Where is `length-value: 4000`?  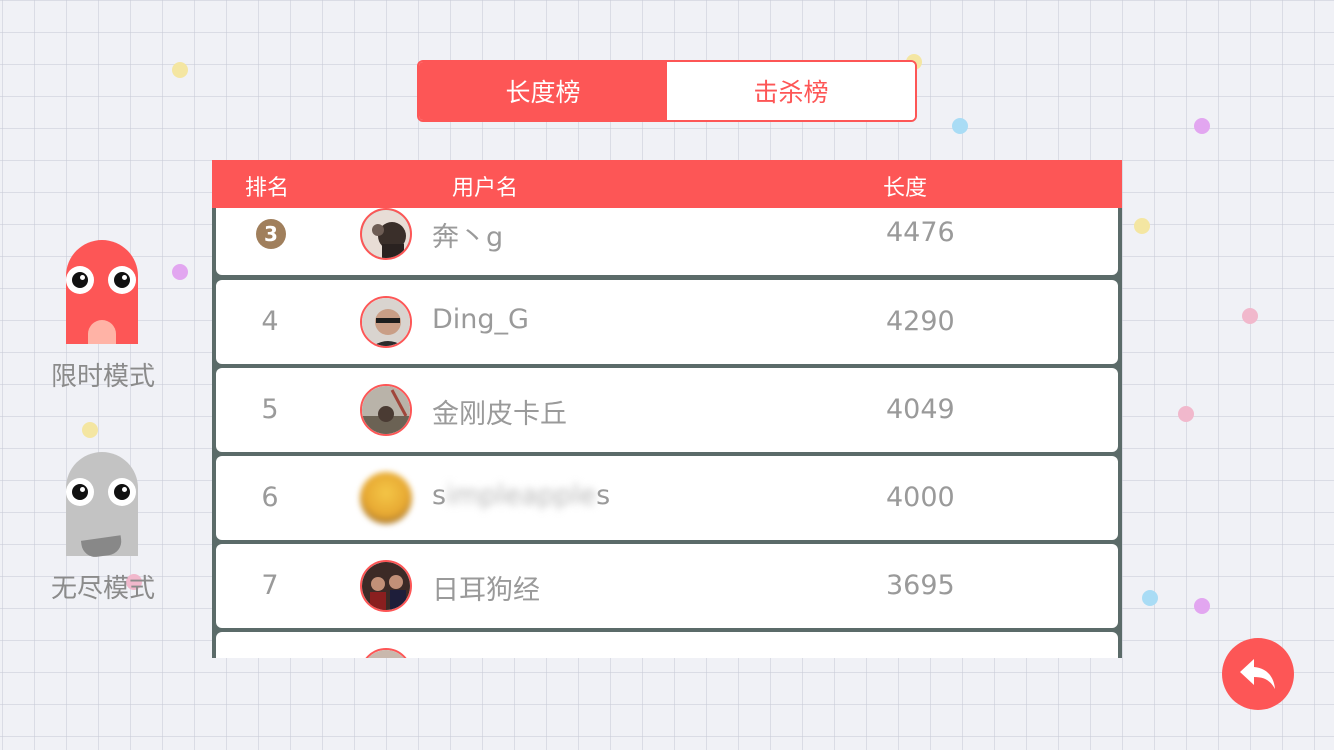
length-value: 4000 is located at coordinates (920, 497).